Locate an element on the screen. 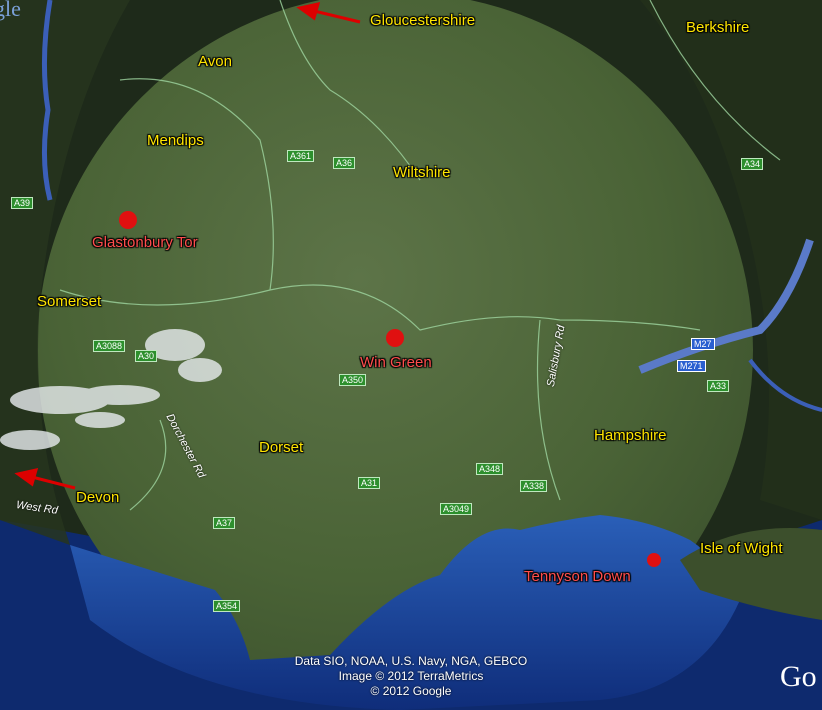  road-a338: A338 is located at coordinates (534, 486).